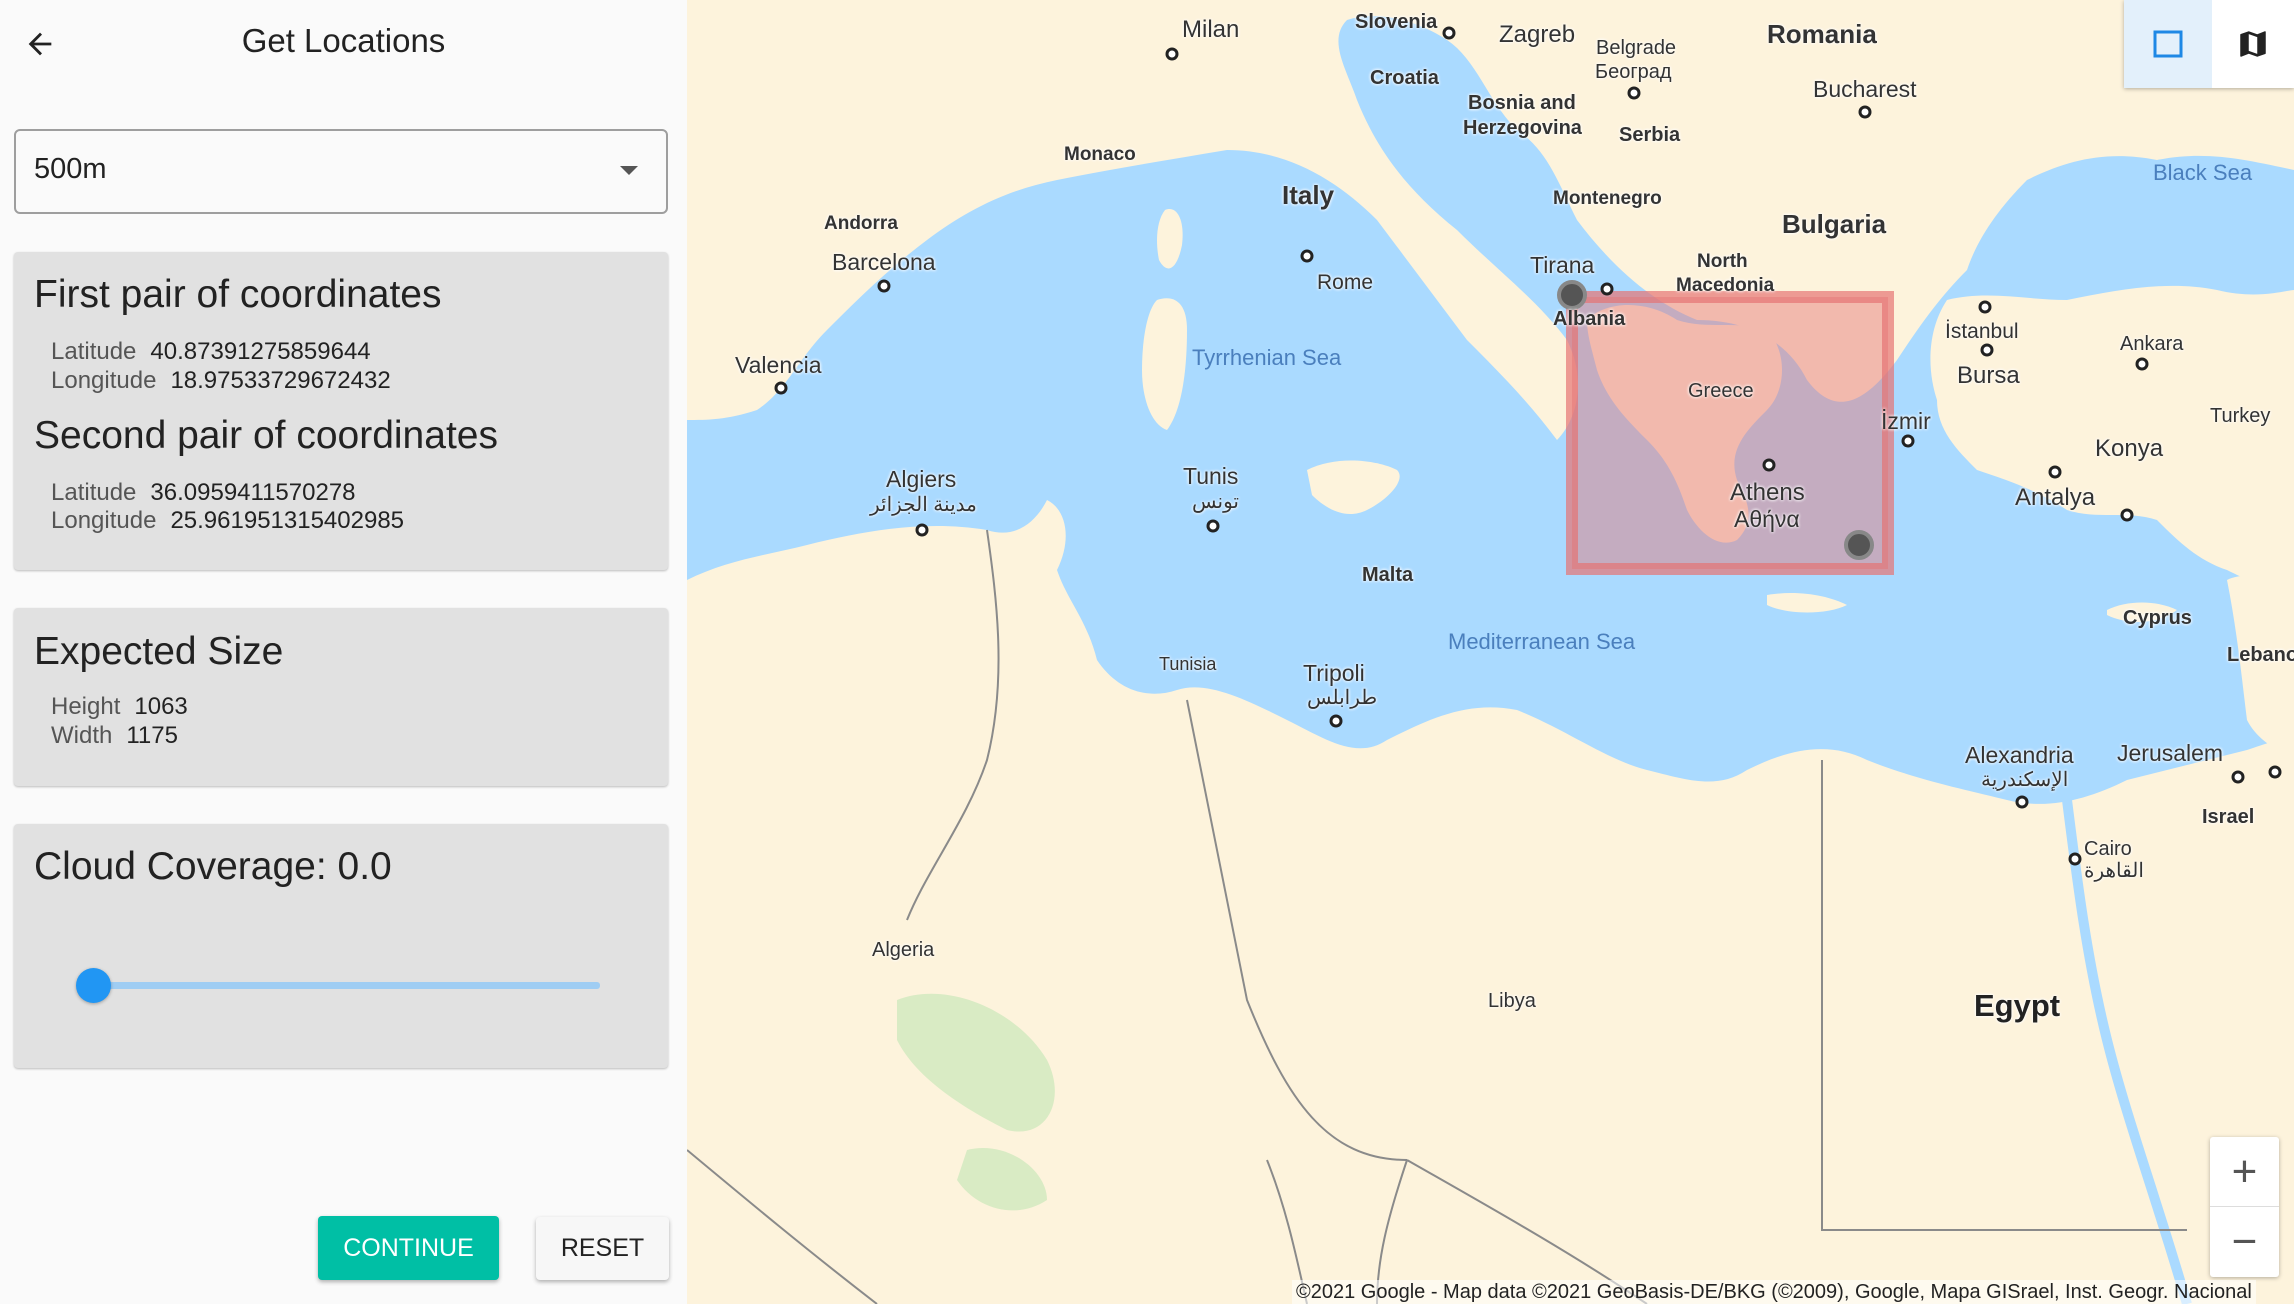 The width and height of the screenshot is (2294, 1304). Describe the element at coordinates (2157, 618) in the screenshot. I see `map-label-cyprus: Cyprus` at that location.